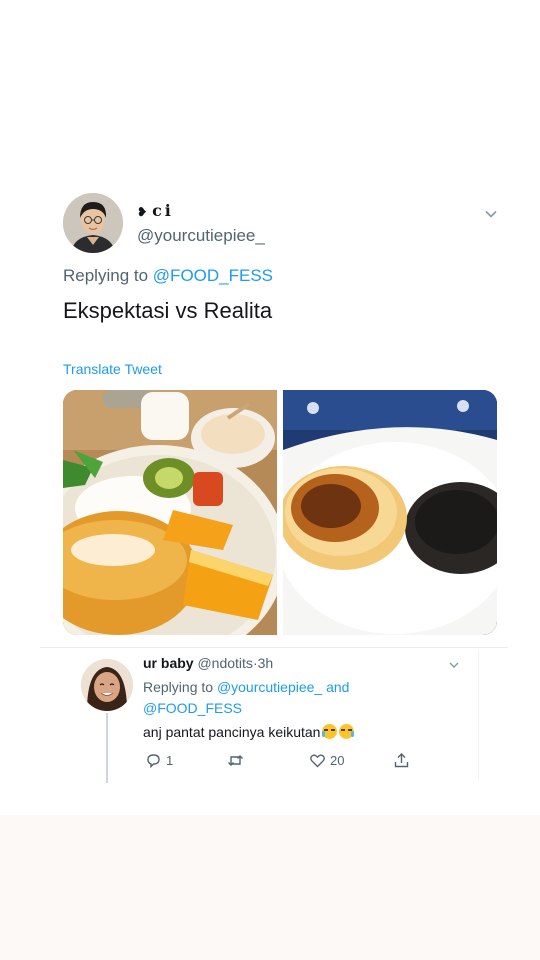  Describe the element at coordinates (107, 685) in the screenshot. I see `reply-avatar` at that location.